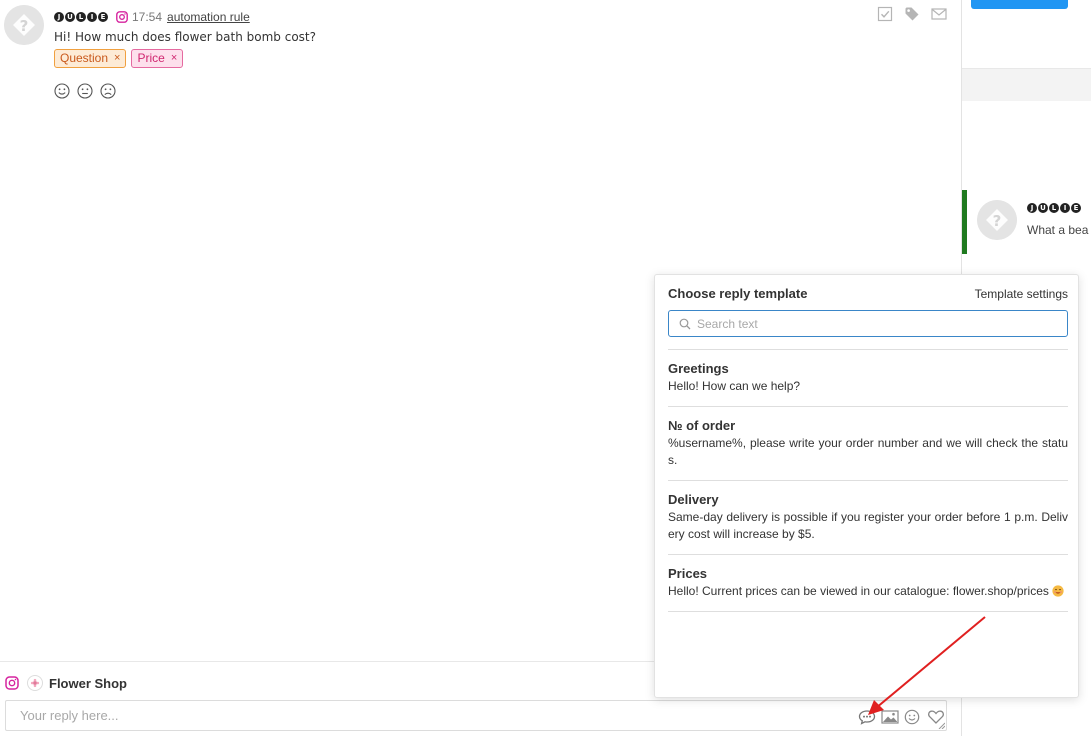 The image size is (1091, 736). Describe the element at coordinates (108, 91) in the screenshot. I see `sad-face-icon` at that location.